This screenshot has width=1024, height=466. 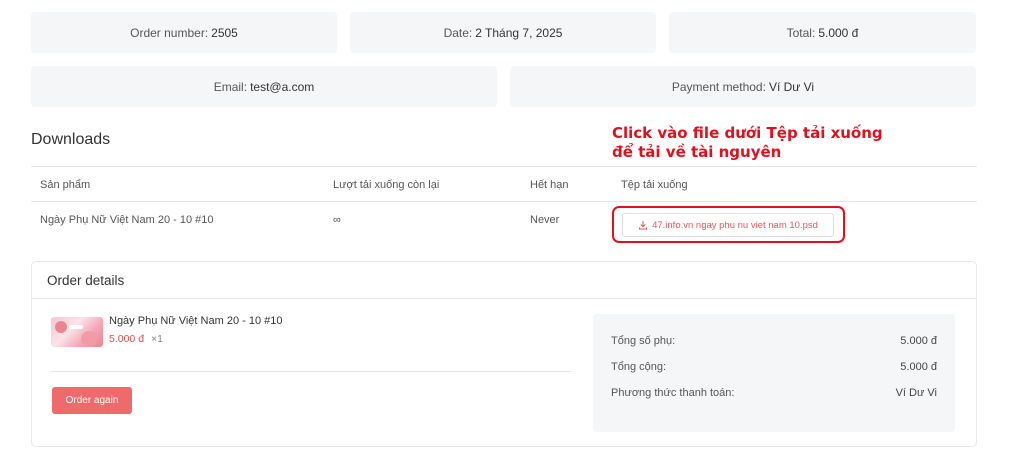 I want to click on total-box: Total: 5.000 đ, so click(x=822, y=32).